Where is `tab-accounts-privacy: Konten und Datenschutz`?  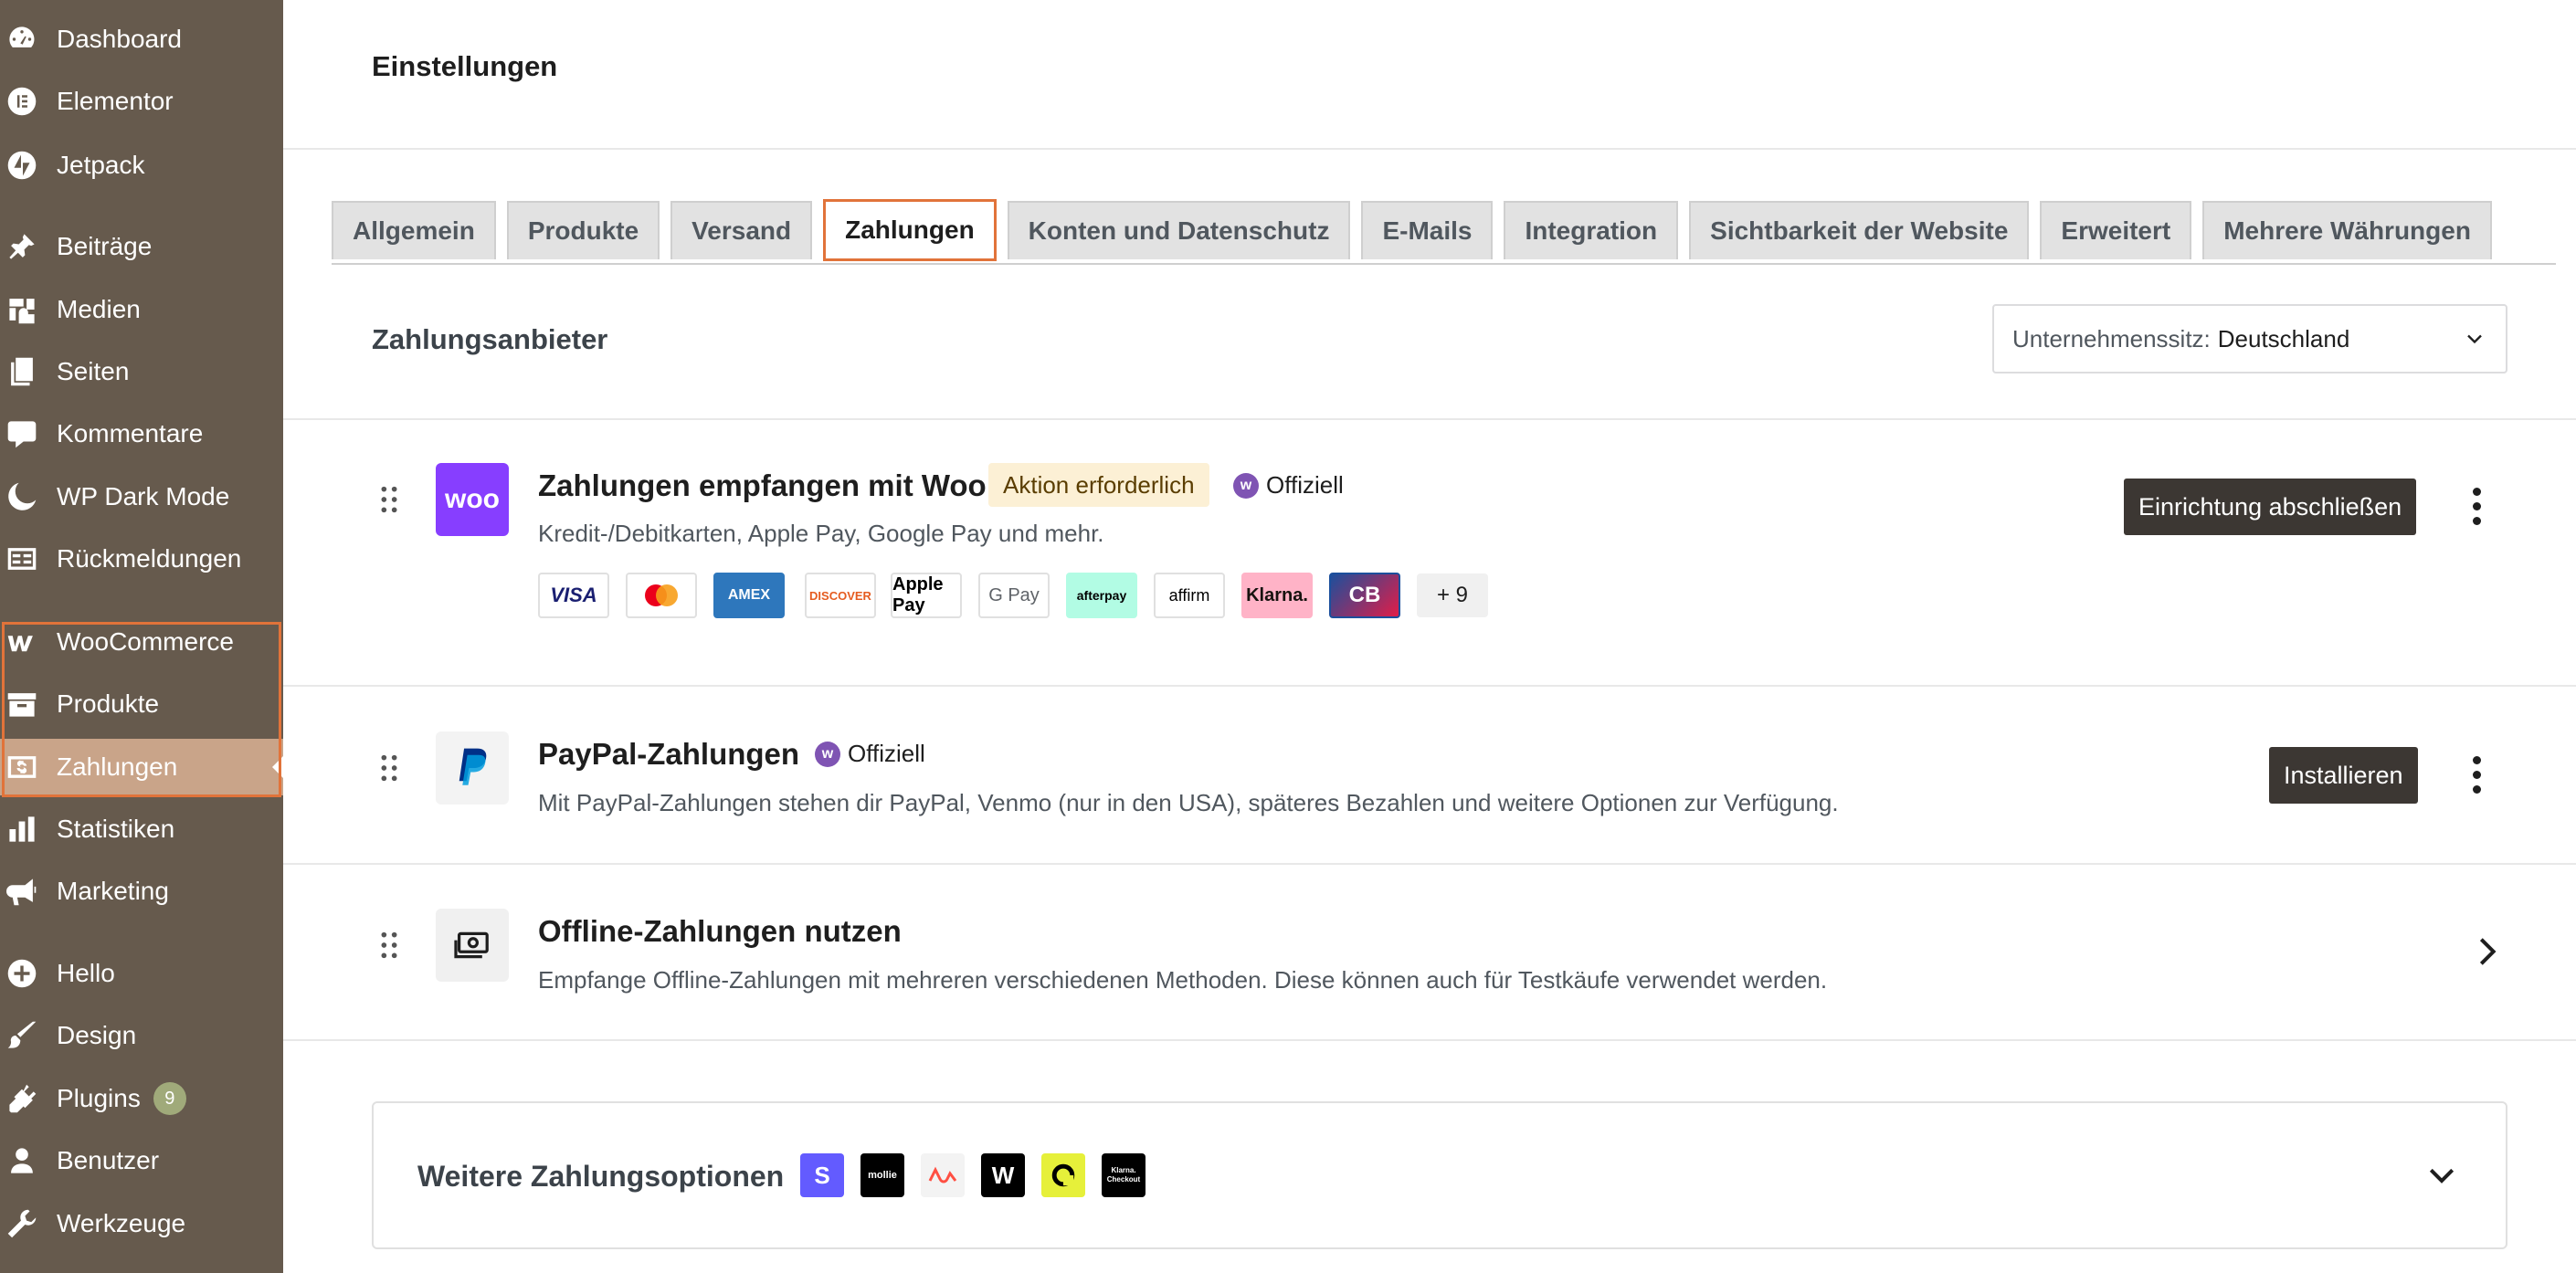
tab-accounts-privacy: Konten und Datenschutz is located at coordinates (1179, 230).